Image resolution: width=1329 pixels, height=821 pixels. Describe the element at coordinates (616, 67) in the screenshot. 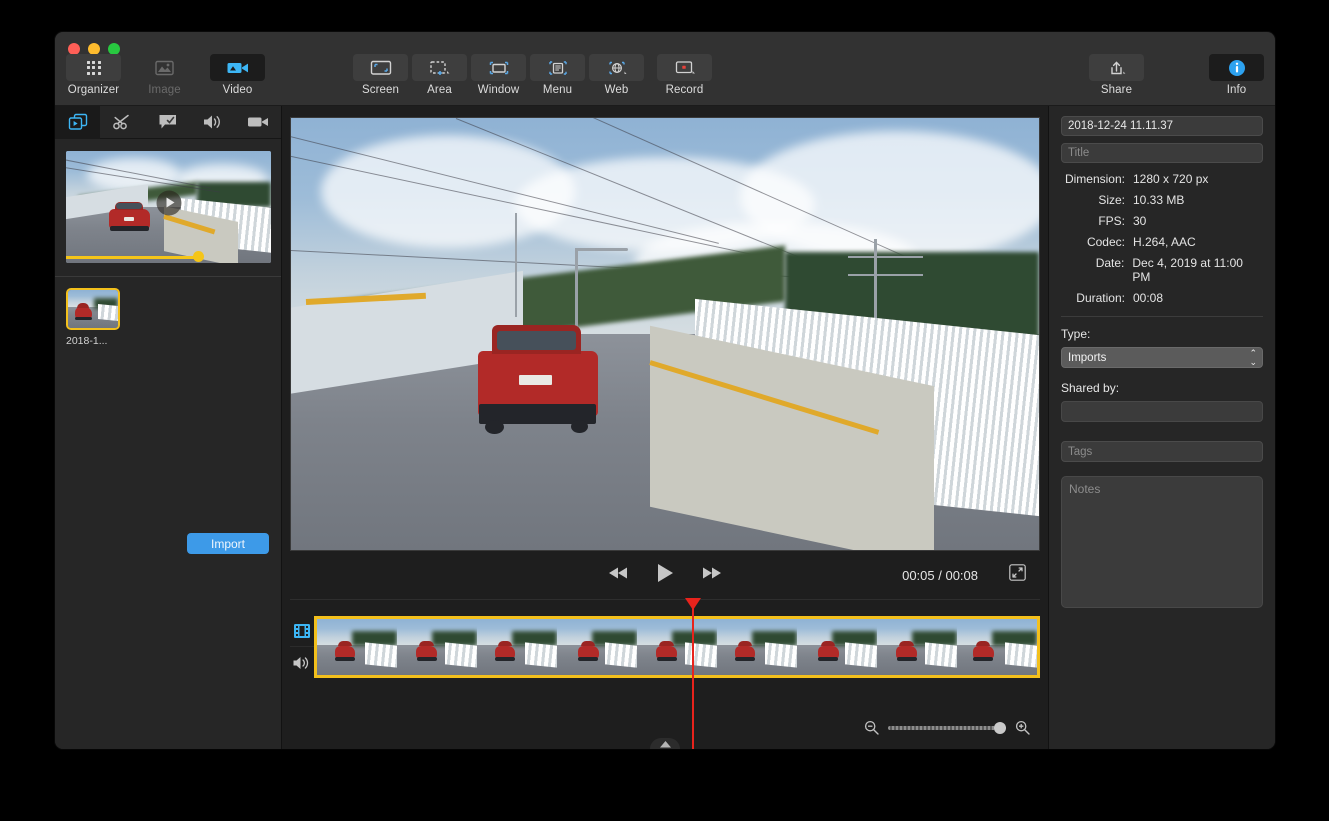

I see `web-capture-icon` at that location.